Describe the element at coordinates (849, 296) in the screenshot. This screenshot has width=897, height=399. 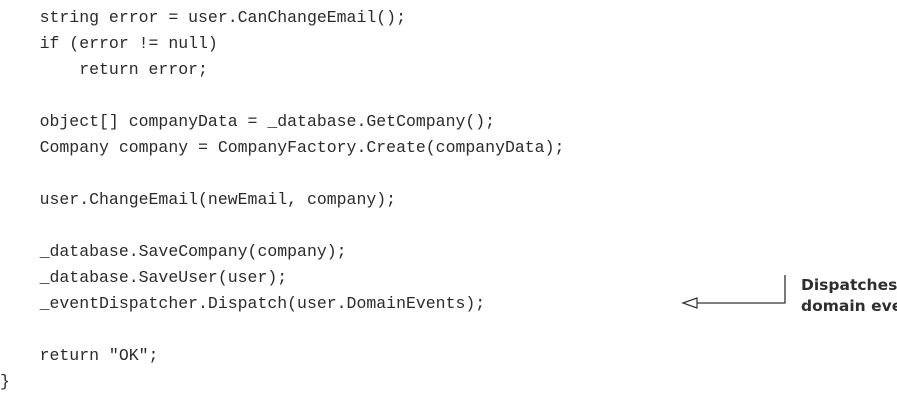
I see `callout-annotation: Dispatches user domain events` at that location.